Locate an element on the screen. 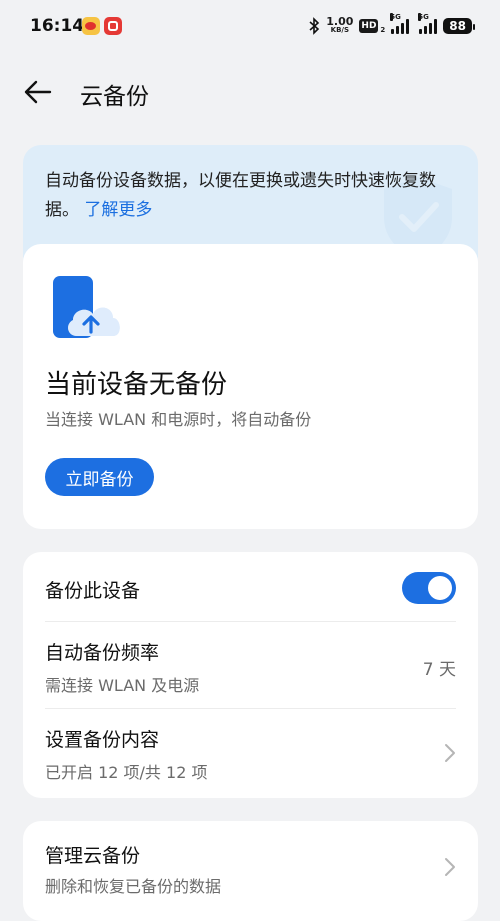 The width and height of the screenshot is (500, 921). weibo-icon is located at coordinates (91, 26).